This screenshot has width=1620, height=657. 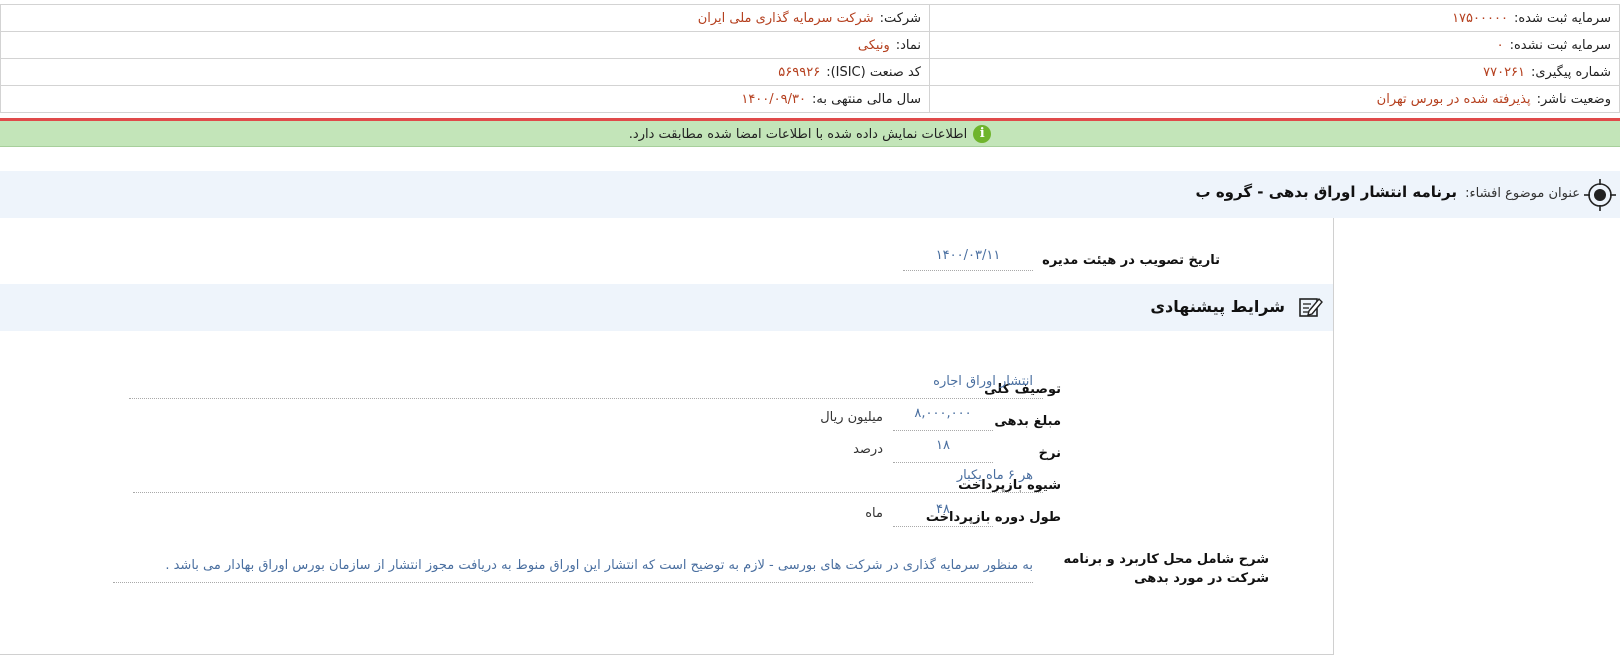 I want to click on rate-unit-wrap: درصد, so click(x=868, y=449).